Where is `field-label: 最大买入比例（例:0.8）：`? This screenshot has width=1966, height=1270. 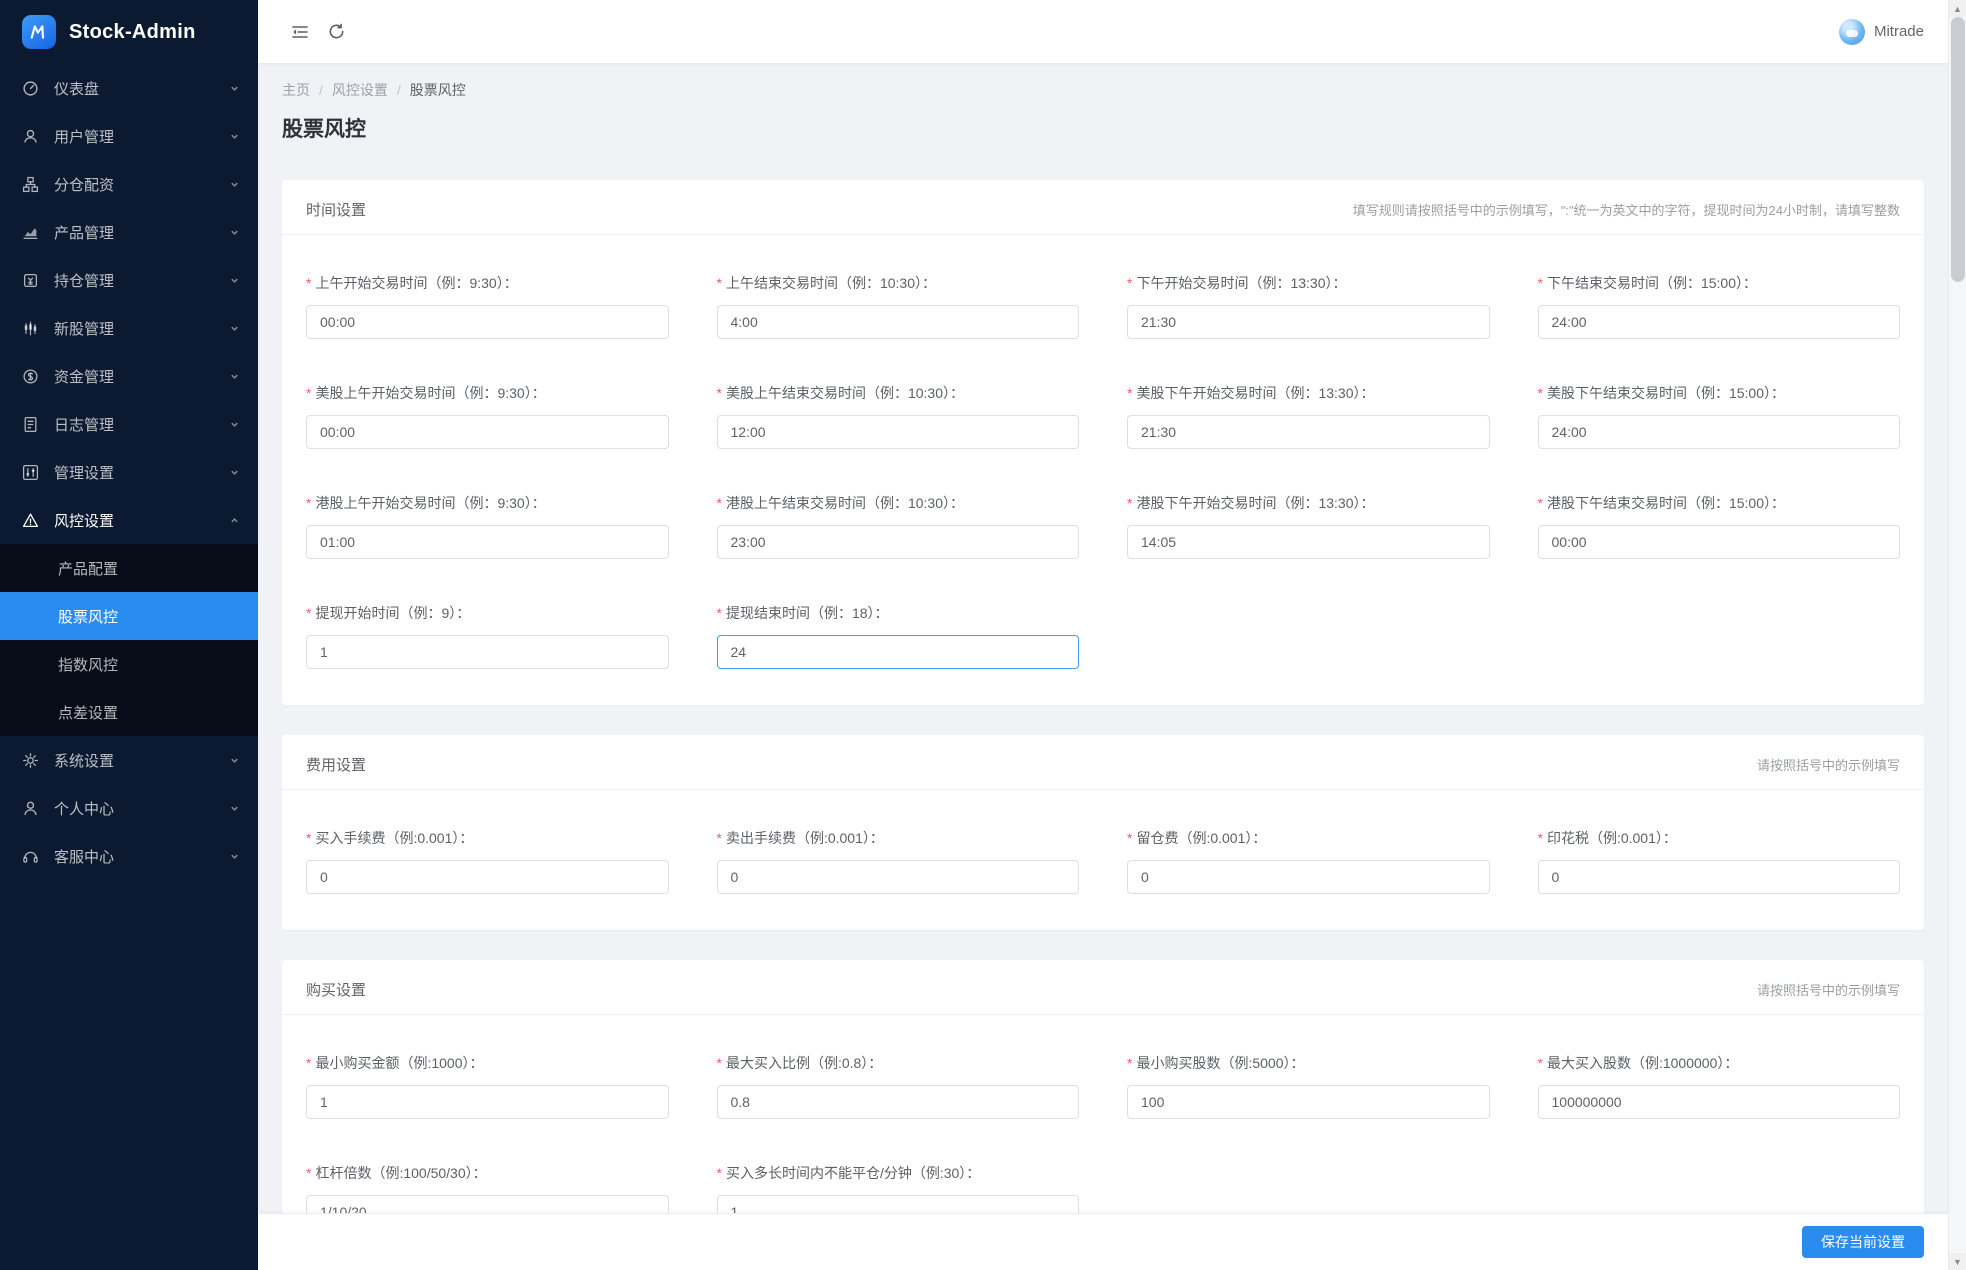
field-label: 最大买入比例（例:0.8）： is located at coordinates (804, 1063).